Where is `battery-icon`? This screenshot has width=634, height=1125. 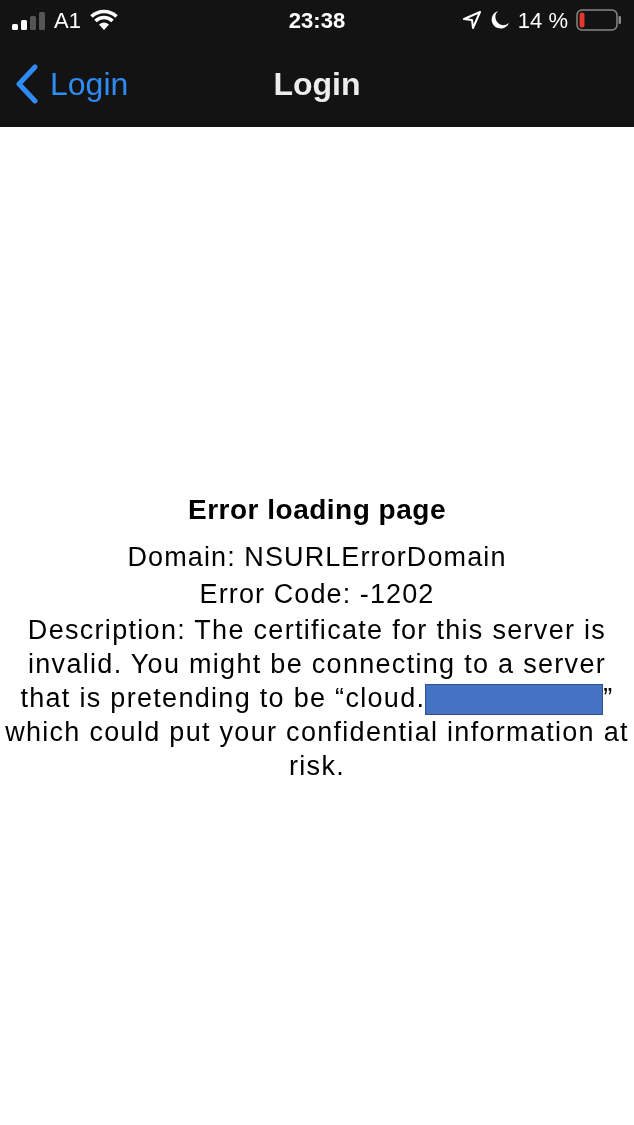 battery-icon is located at coordinates (599, 20).